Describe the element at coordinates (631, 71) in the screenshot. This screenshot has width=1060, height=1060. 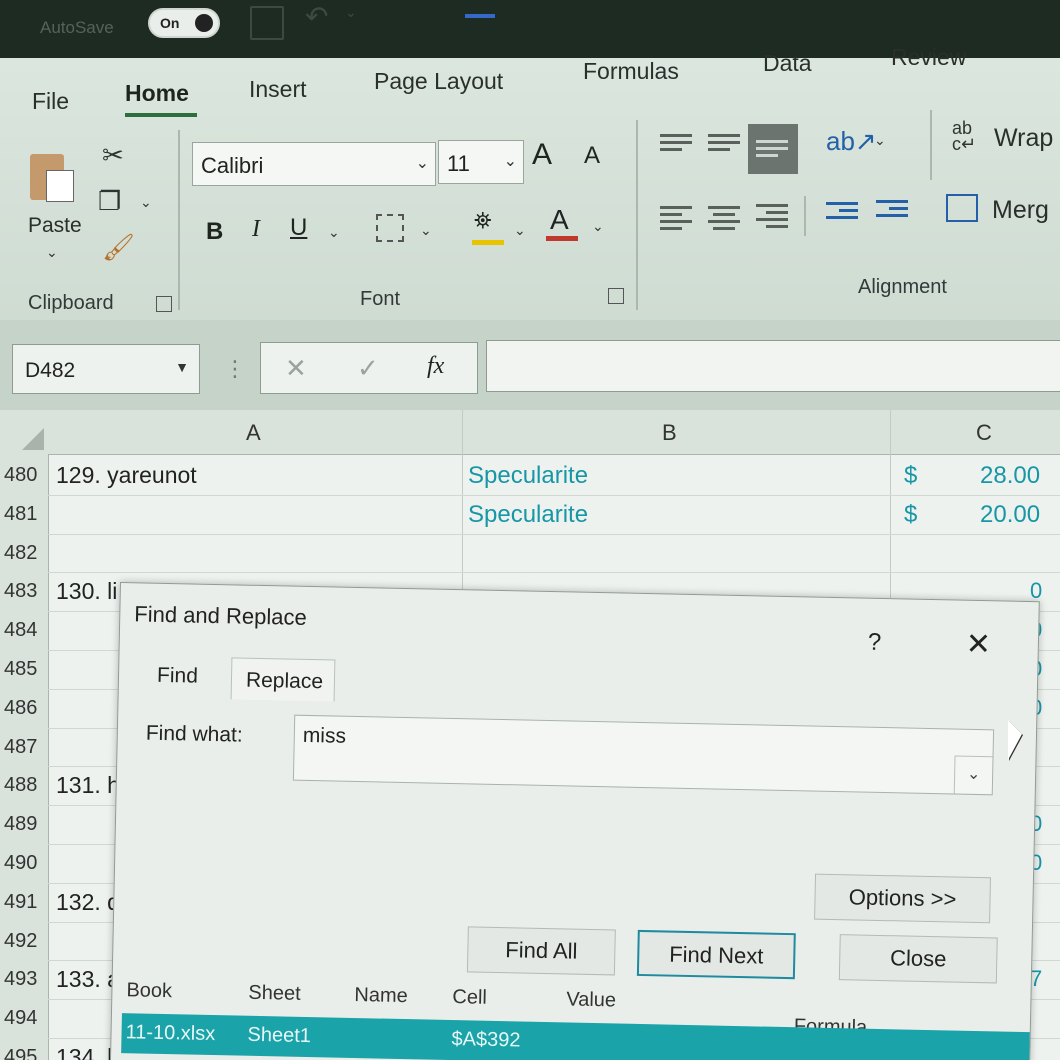
I see `tab-formulas: Formulas` at that location.